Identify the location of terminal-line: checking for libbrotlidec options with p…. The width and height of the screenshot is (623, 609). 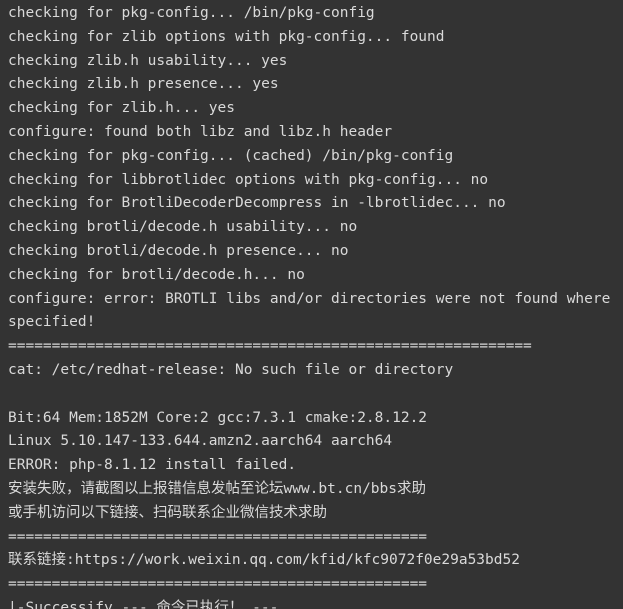
(248, 179).